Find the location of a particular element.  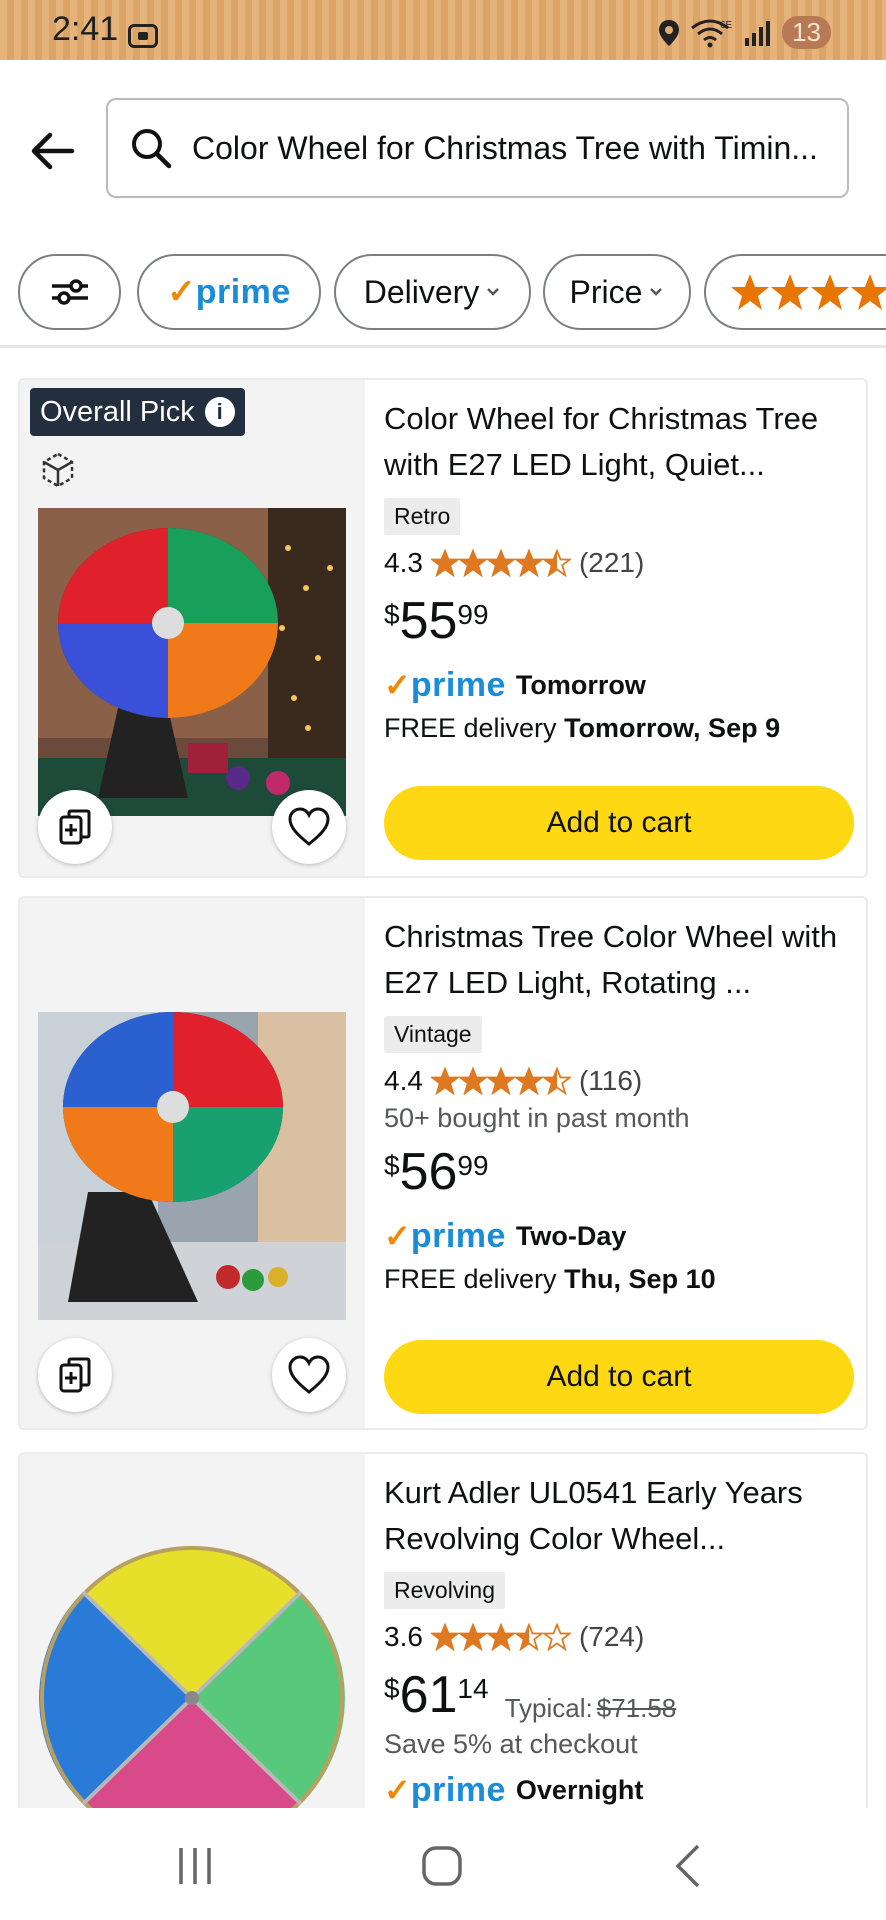

prime-delivery-speed: Overnight is located at coordinates (579, 1789).